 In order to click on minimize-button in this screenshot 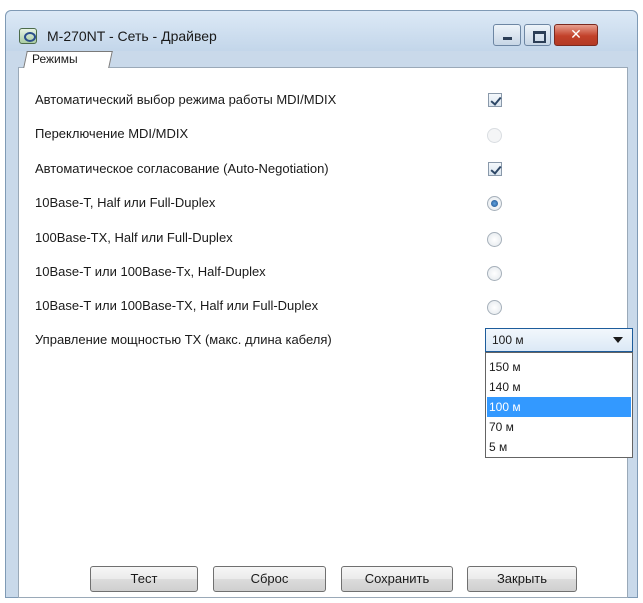, I will do `click(507, 35)`.